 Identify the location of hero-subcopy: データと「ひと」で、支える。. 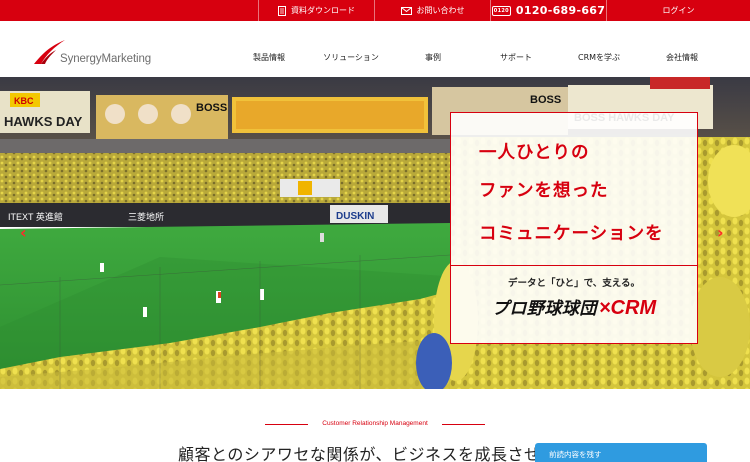
(574, 283).